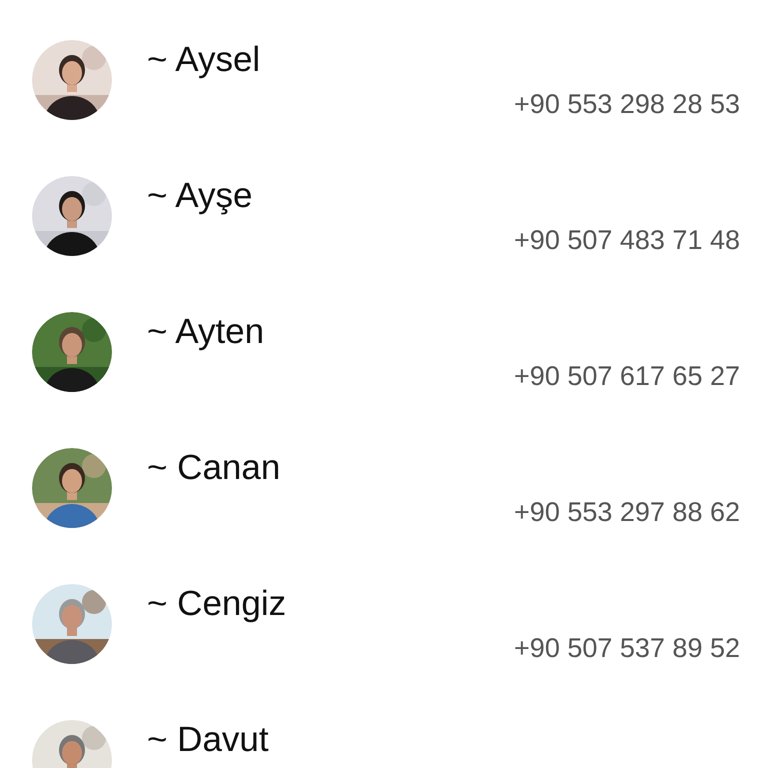 The width and height of the screenshot is (768, 768). What do you see at coordinates (627, 104) in the screenshot?
I see `phone-number: +90 553 298 28 53` at bounding box center [627, 104].